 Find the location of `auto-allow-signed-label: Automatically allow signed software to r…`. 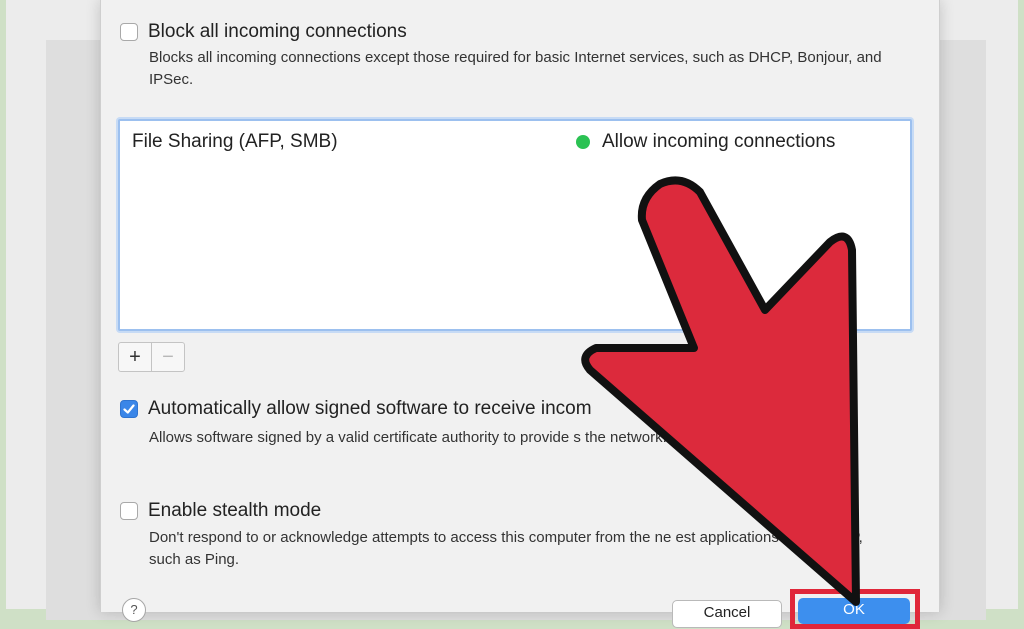

auto-allow-signed-label: Automatically allow signed software to r… is located at coordinates (370, 408).